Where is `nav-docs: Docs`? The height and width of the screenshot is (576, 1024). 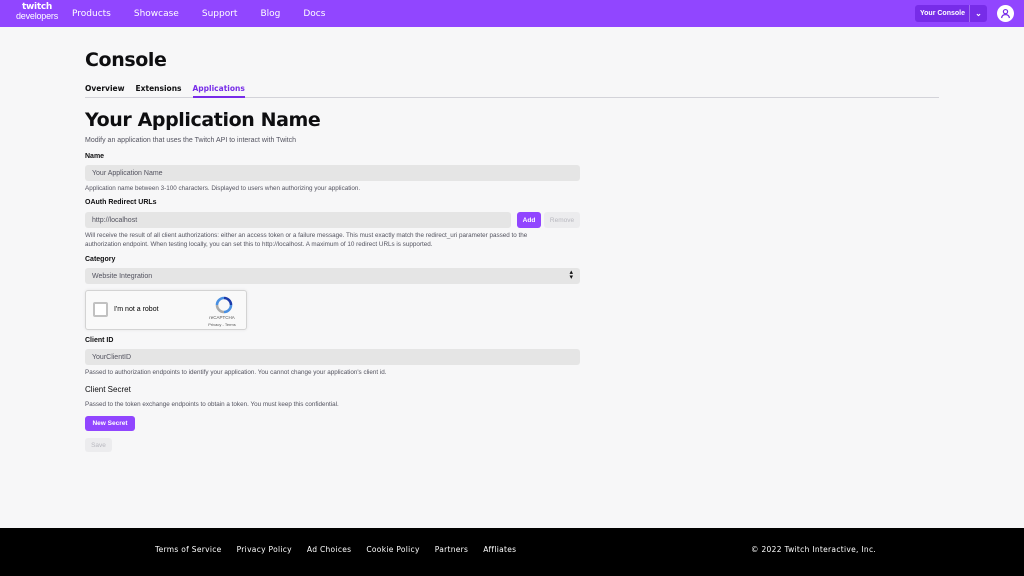
nav-docs: Docs is located at coordinates (314, 14).